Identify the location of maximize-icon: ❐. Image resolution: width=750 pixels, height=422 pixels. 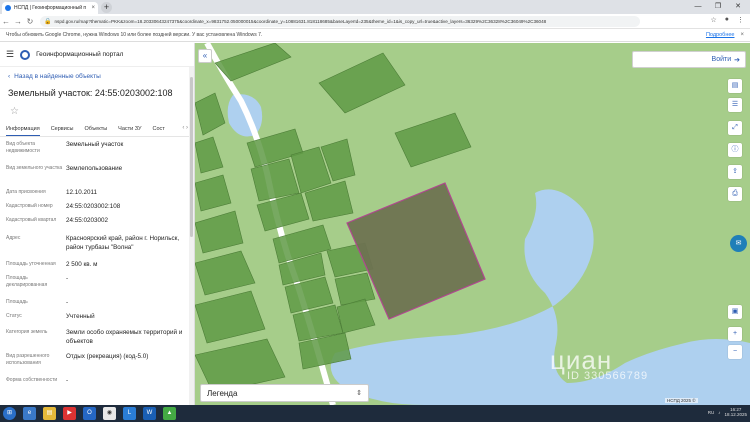
(718, 7).